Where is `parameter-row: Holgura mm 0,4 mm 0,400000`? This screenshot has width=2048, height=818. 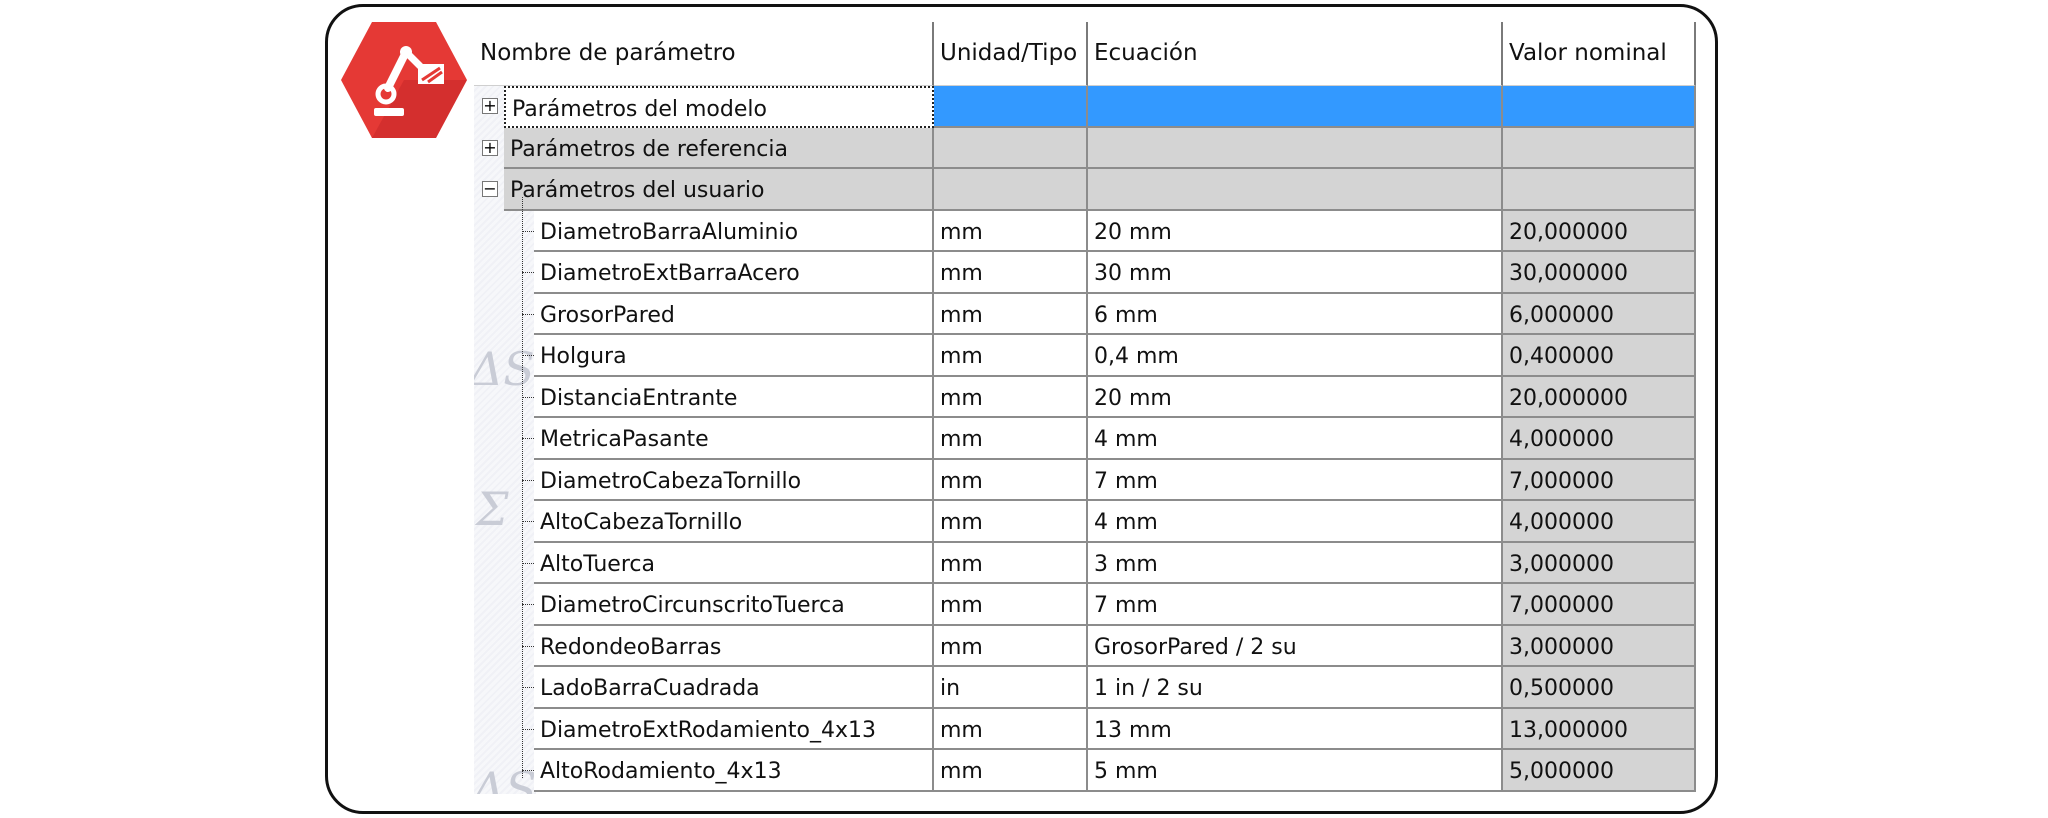 parameter-row: Holgura mm 0,4 mm 0,400000 is located at coordinates (1085, 356).